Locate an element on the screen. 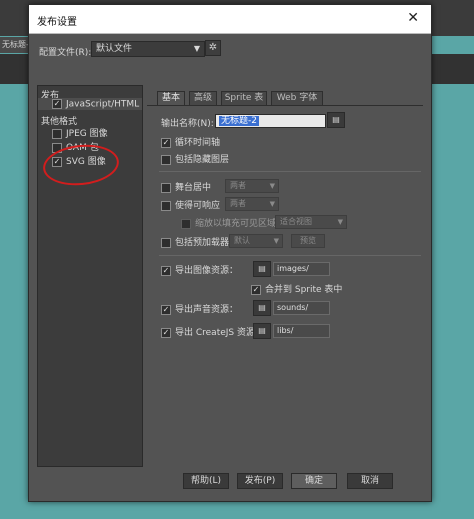  export-sounds-option: ✓ 导出声音资源： is located at coordinates (199, 308).